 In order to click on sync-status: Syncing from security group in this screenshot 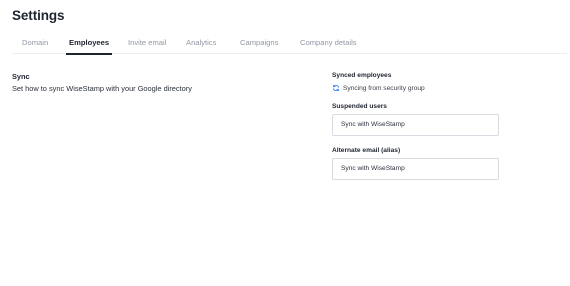, I will do `click(416, 88)`.